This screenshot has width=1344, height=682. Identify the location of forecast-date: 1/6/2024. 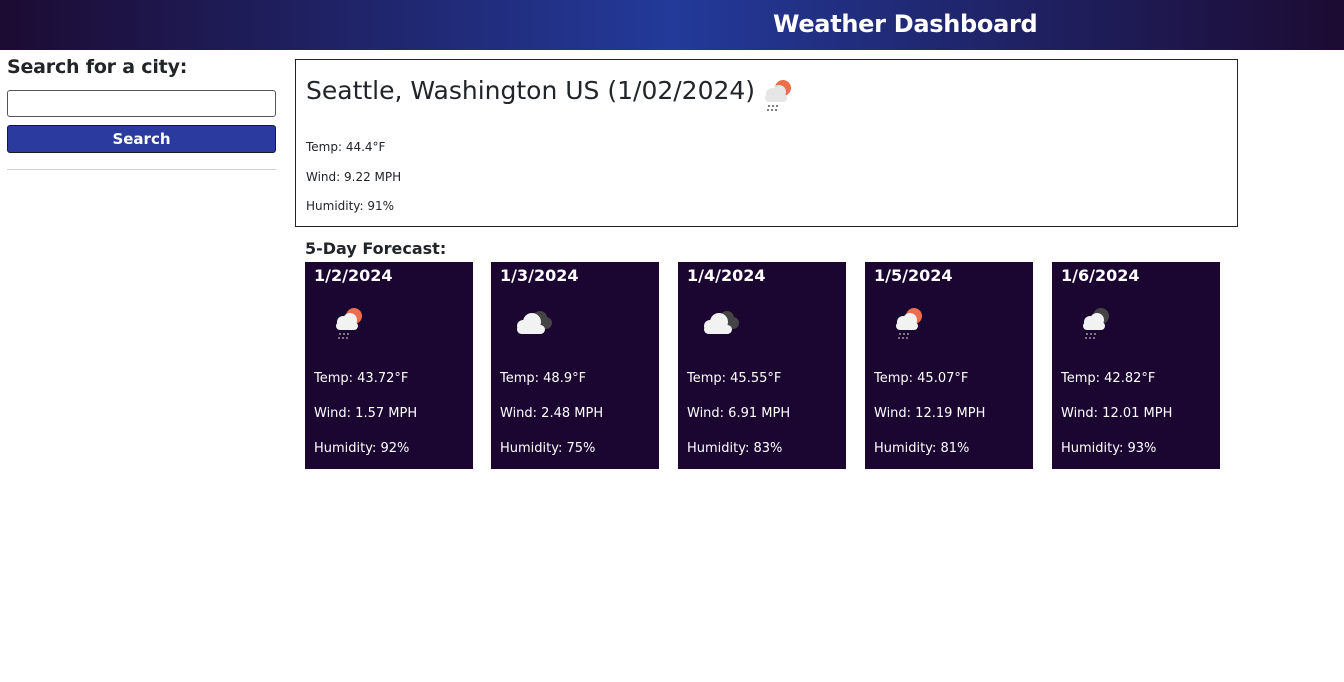
(1100, 275).